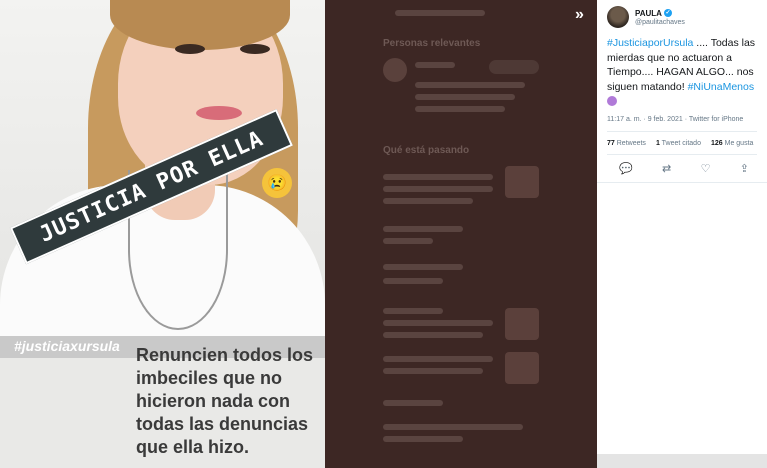  What do you see at coordinates (514, 67) in the screenshot?
I see `backdrop-follow-pill` at bounding box center [514, 67].